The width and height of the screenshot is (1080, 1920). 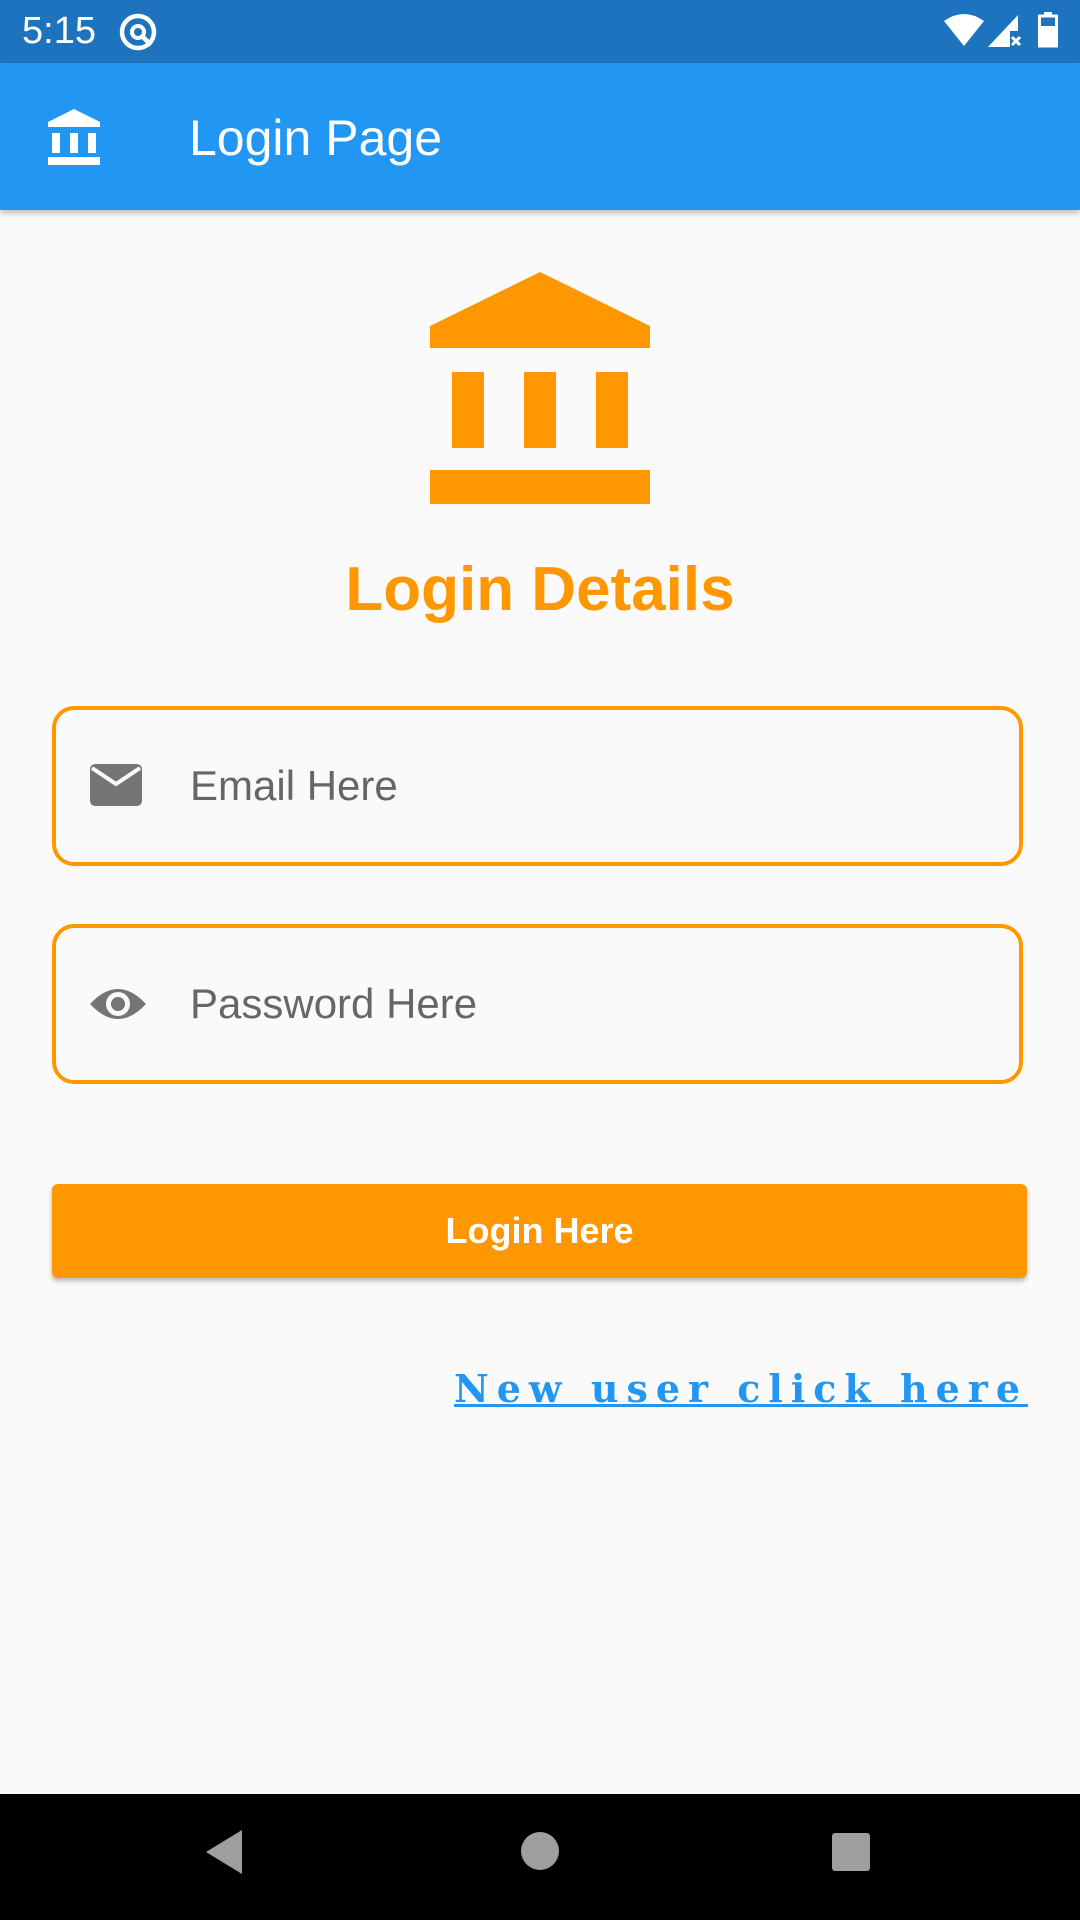 What do you see at coordinates (580, 786) in the screenshot?
I see `email-input` at bounding box center [580, 786].